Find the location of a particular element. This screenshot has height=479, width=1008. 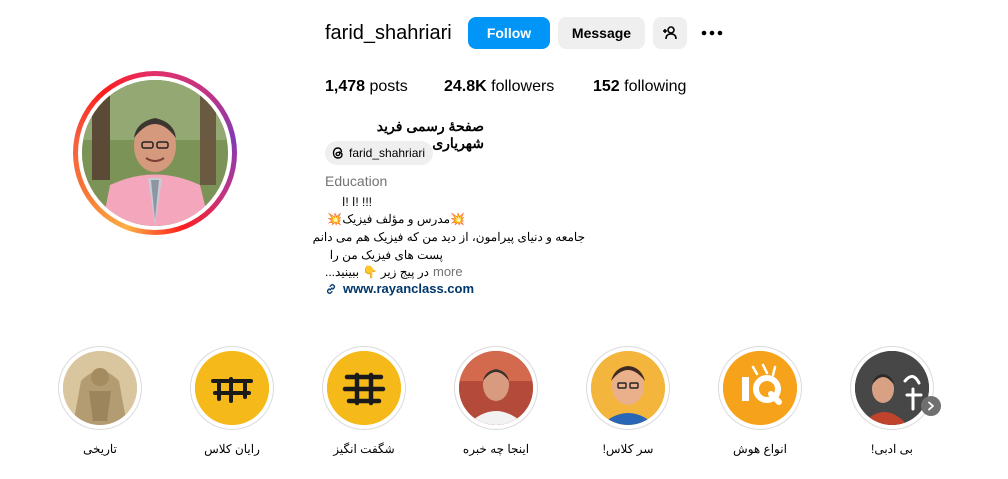

more-options-icon is located at coordinates (712, 33).